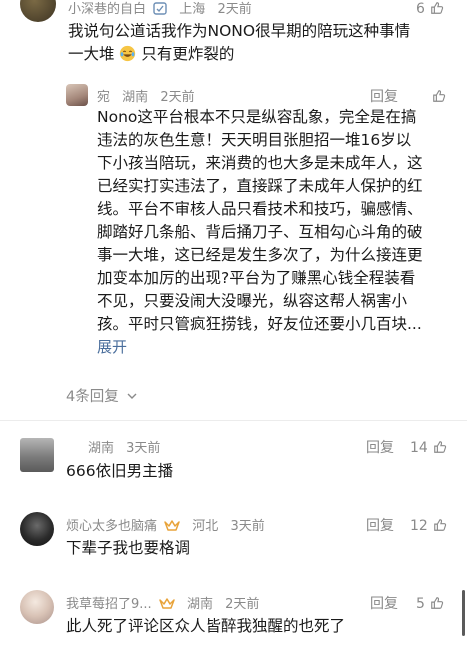 The height and width of the screenshot is (647, 467). I want to click on laughing-tears-emoji-icon, so click(128, 53).